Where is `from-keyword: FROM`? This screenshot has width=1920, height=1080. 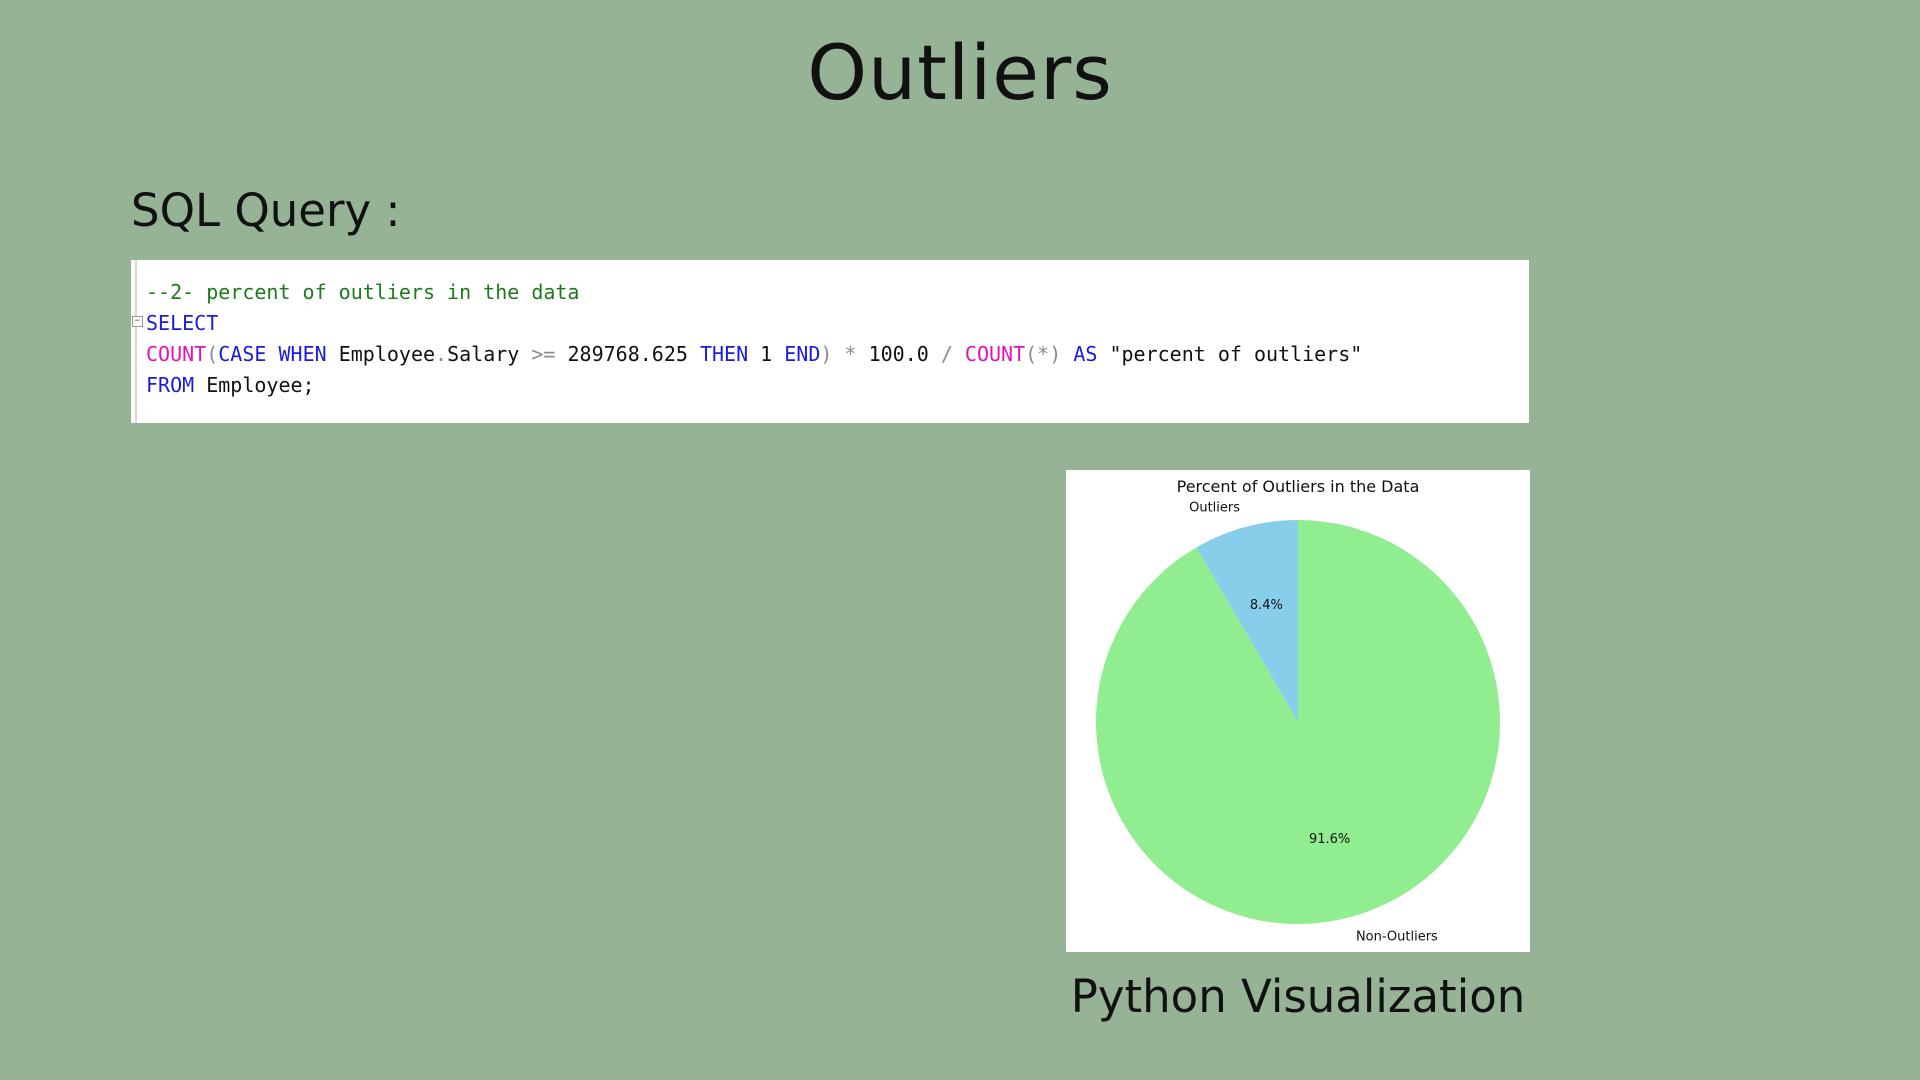 from-keyword: FROM is located at coordinates (170, 385).